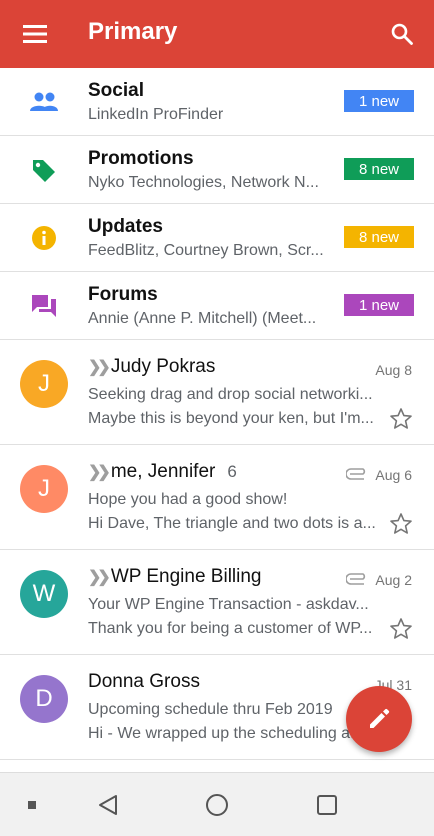  I want to click on avatar: W, so click(44, 594).